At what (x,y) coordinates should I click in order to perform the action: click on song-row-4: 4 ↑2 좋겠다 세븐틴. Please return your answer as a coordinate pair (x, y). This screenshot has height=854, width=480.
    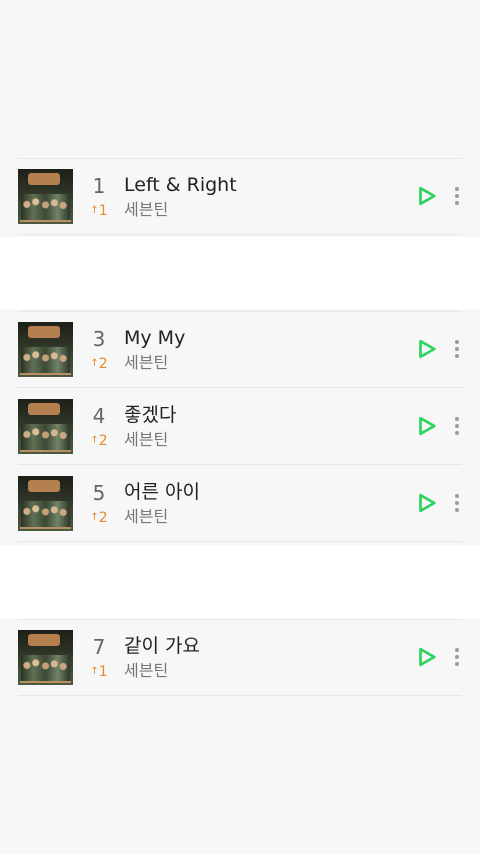
    Looking at the image, I should click on (240, 426).